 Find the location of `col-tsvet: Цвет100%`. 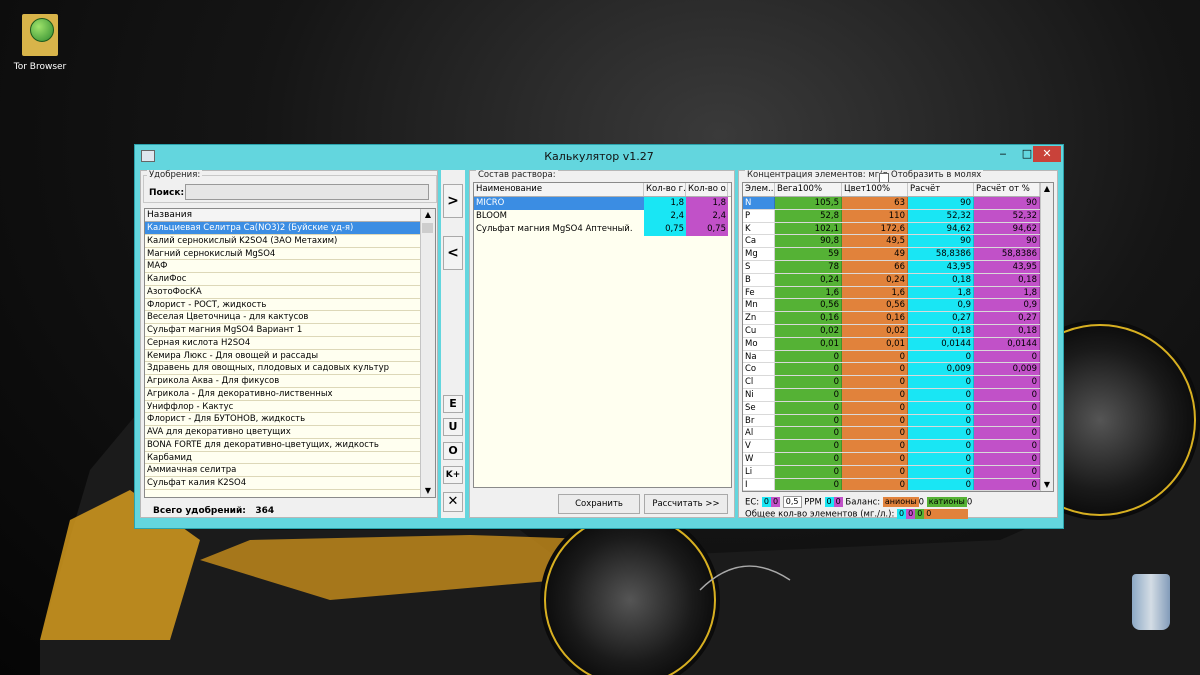

col-tsvet: Цвет100% is located at coordinates (875, 189).